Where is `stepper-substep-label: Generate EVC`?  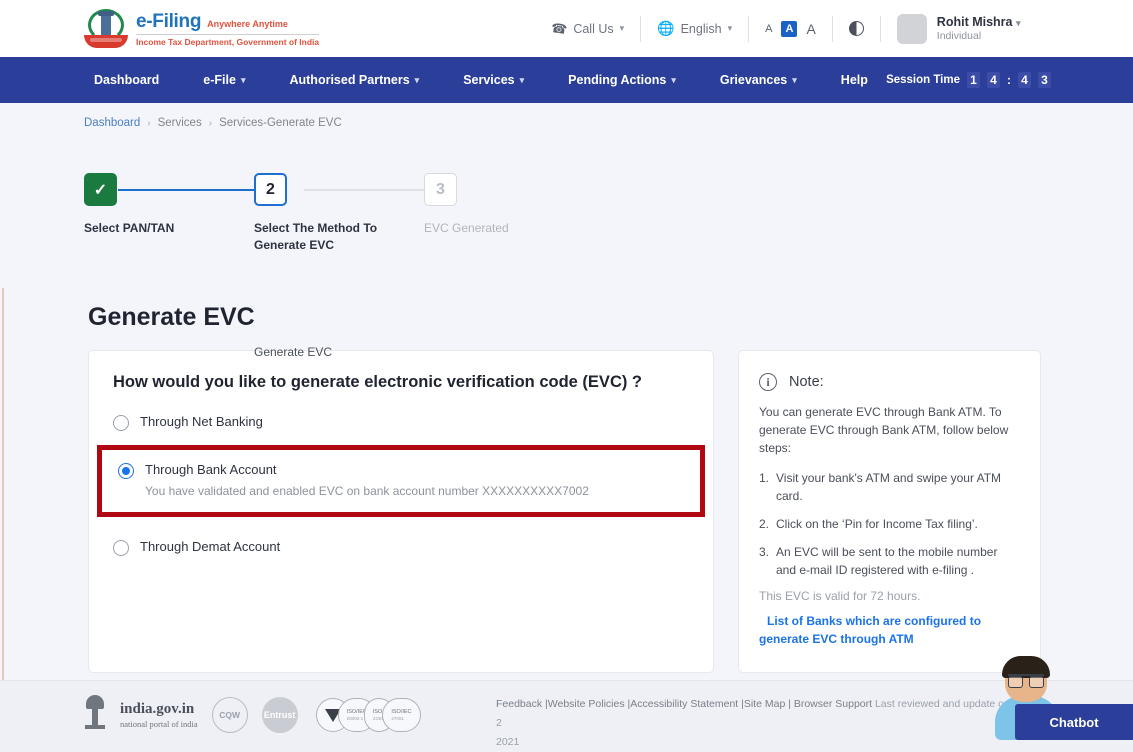 stepper-substep-label: Generate EVC is located at coordinates (293, 352).